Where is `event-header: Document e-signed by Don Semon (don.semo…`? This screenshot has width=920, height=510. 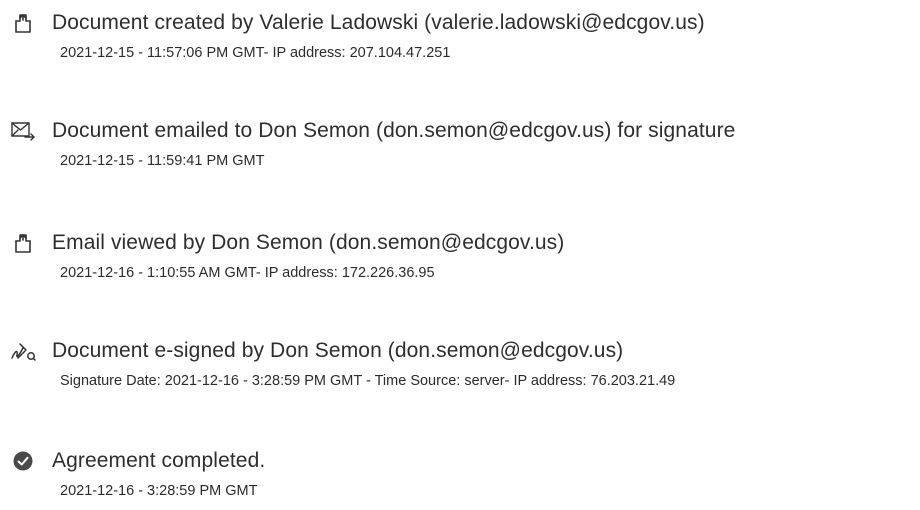
event-header: Document e-signed by Don Semon (don.semo… is located at coordinates (460, 351).